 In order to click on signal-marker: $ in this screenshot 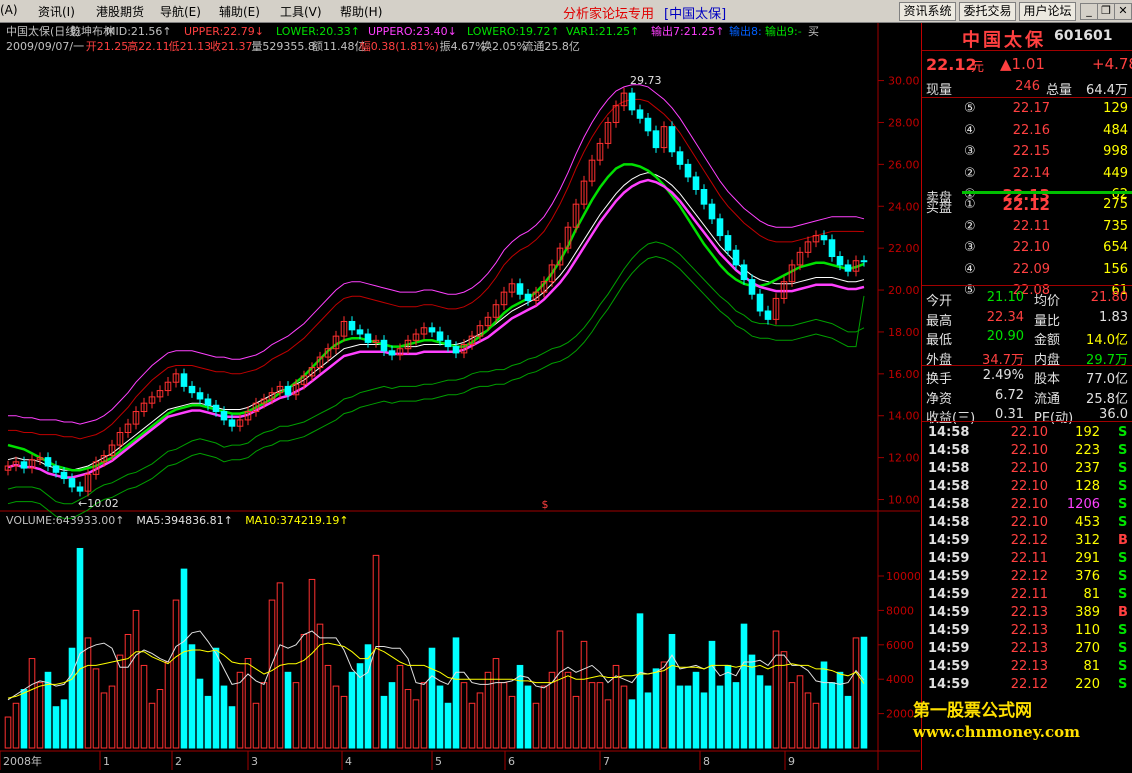, I will do `click(545, 504)`.